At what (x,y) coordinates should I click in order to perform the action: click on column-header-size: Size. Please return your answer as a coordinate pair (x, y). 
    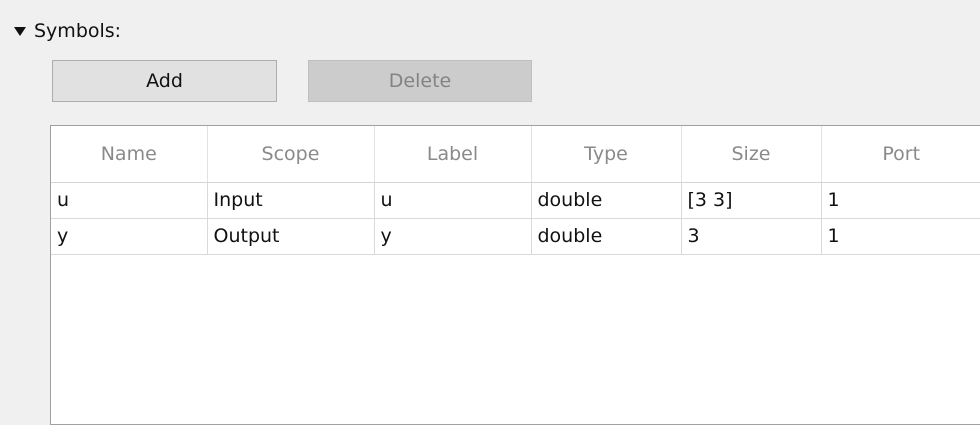
    Looking at the image, I should click on (751, 154).